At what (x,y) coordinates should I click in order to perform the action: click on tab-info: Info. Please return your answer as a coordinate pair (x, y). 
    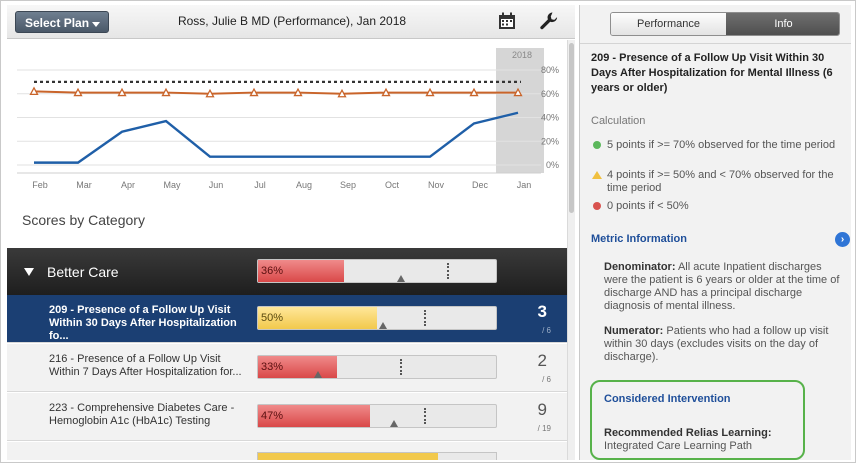
    Looking at the image, I should click on (782, 24).